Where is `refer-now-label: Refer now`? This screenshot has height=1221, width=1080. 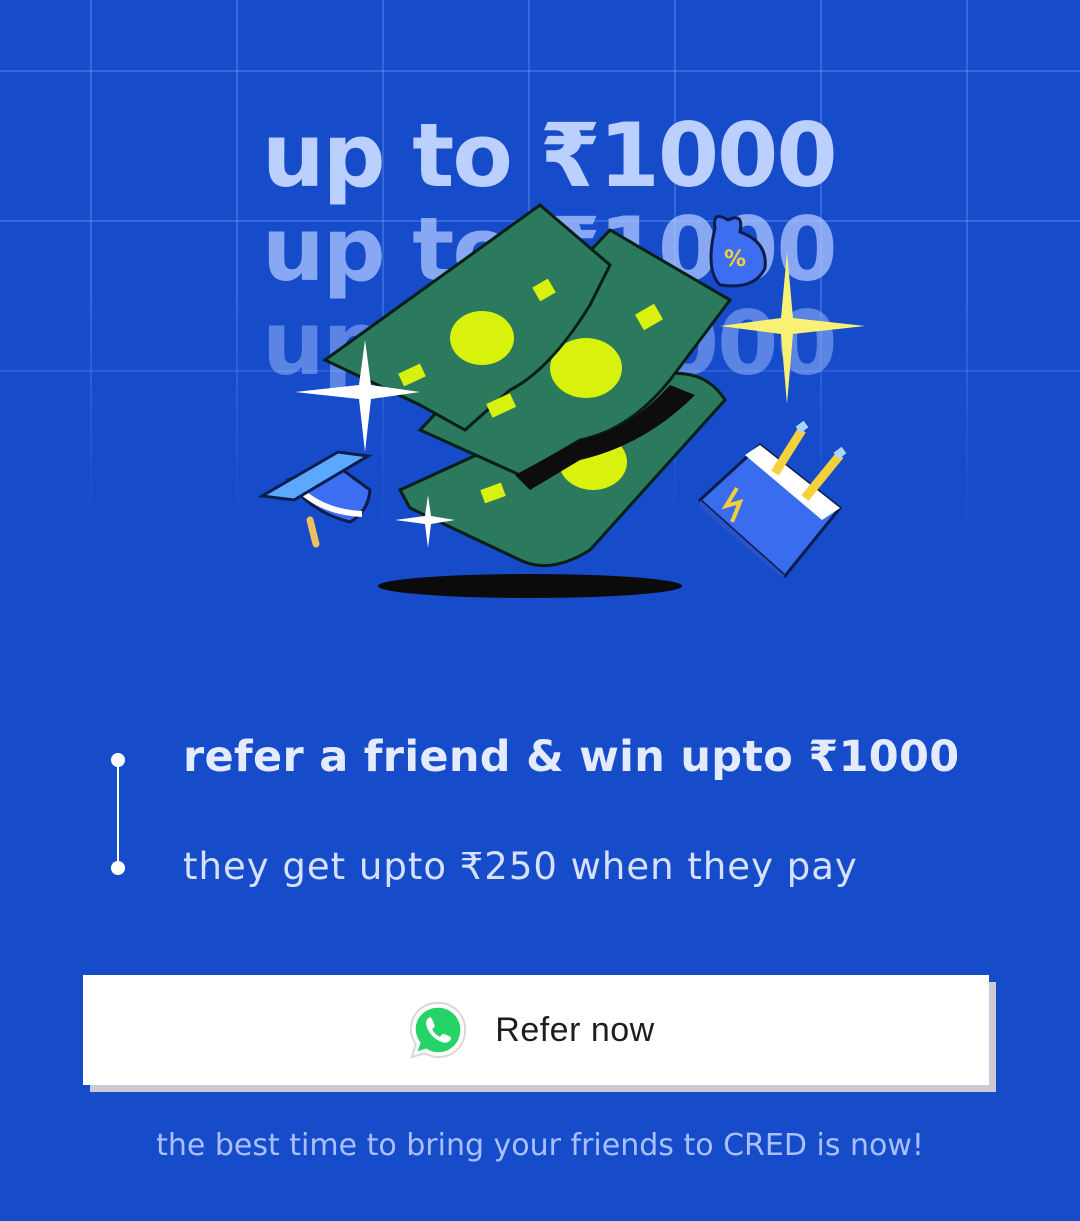
refer-now-label: Refer now is located at coordinates (575, 1029).